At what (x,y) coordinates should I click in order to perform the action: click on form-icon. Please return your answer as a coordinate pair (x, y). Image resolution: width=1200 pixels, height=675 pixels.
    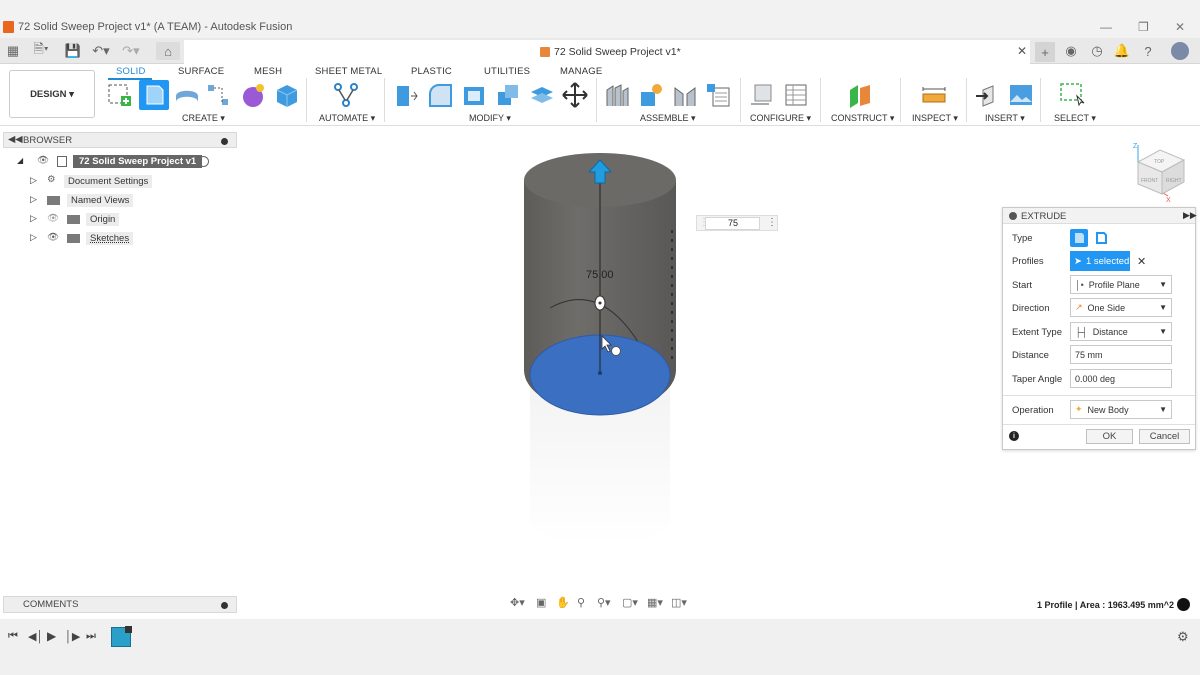
    Looking at the image, I should click on (253, 95).